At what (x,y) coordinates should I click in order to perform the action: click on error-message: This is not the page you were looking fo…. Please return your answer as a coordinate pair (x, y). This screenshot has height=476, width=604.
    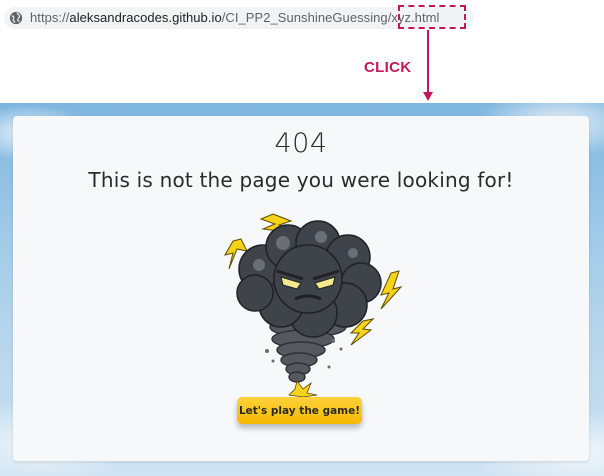
    Looking at the image, I should click on (301, 180).